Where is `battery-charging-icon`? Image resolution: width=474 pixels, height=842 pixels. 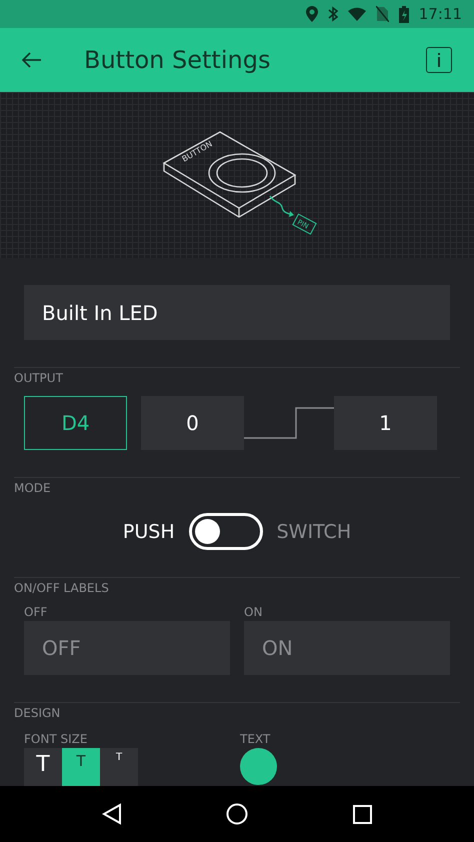 battery-charging-icon is located at coordinates (403, 14).